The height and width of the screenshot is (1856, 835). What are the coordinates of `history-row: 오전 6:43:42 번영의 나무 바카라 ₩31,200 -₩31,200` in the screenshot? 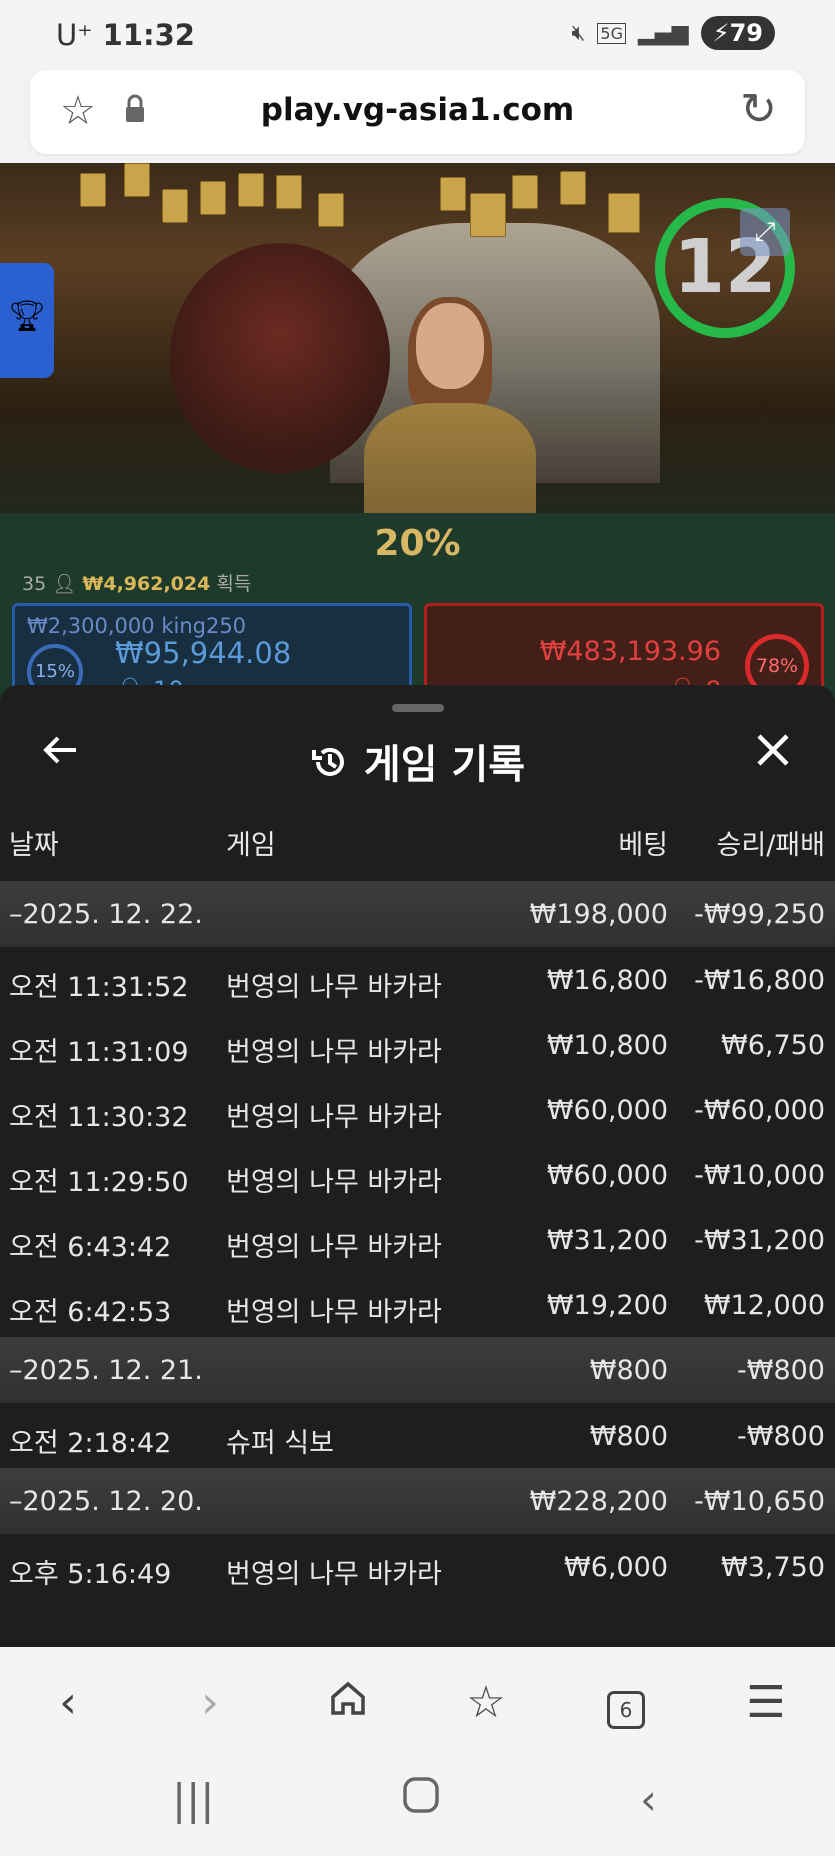 It's located at (417, 1239).